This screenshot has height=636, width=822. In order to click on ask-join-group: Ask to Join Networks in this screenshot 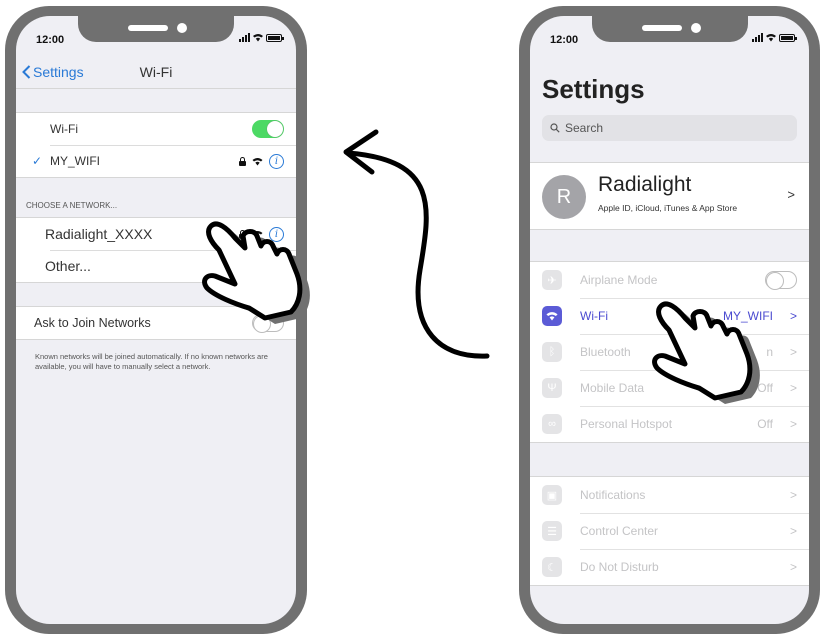, I will do `click(156, 323)`.